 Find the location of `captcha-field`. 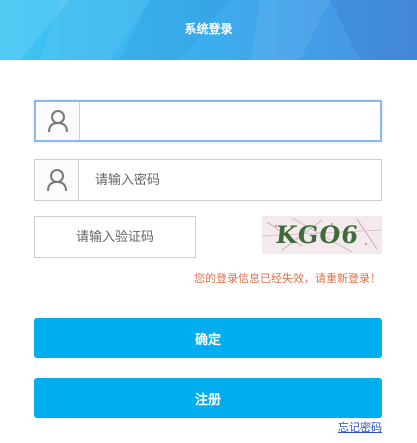

captcha-field is located at coordinates (115, 237).